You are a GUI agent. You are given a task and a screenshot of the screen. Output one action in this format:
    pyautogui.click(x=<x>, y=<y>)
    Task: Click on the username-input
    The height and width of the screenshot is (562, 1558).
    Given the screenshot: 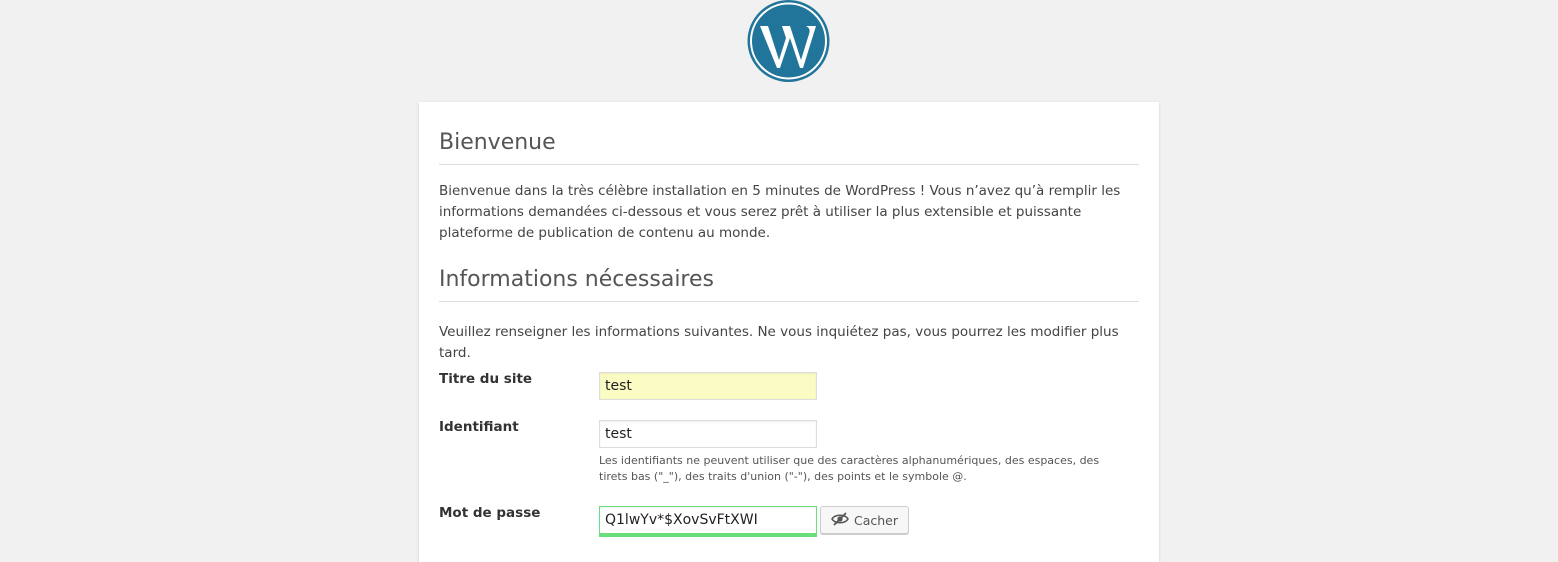 What is the action you would take?
    pyautogui.click(x=708, y=434)
    